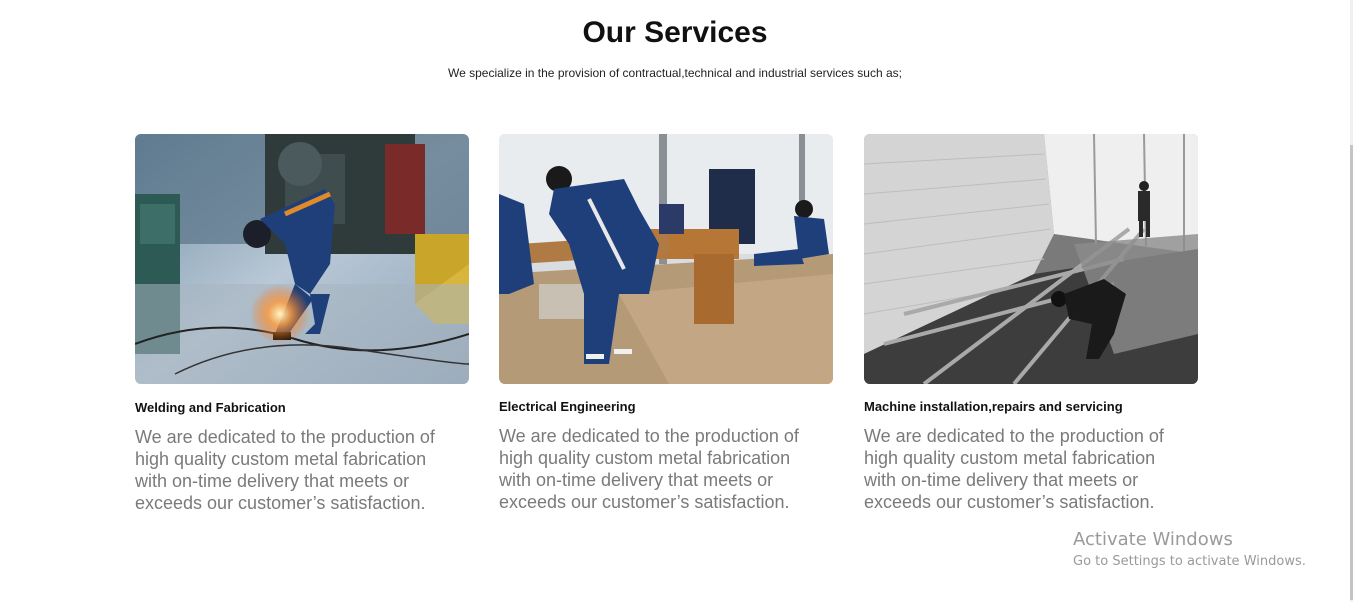 The image size is (1353, 602). What do you see at coordinates (675, 32) in the screenshot?
I see `page-title: Our Services` at bounding box center [675, 32].